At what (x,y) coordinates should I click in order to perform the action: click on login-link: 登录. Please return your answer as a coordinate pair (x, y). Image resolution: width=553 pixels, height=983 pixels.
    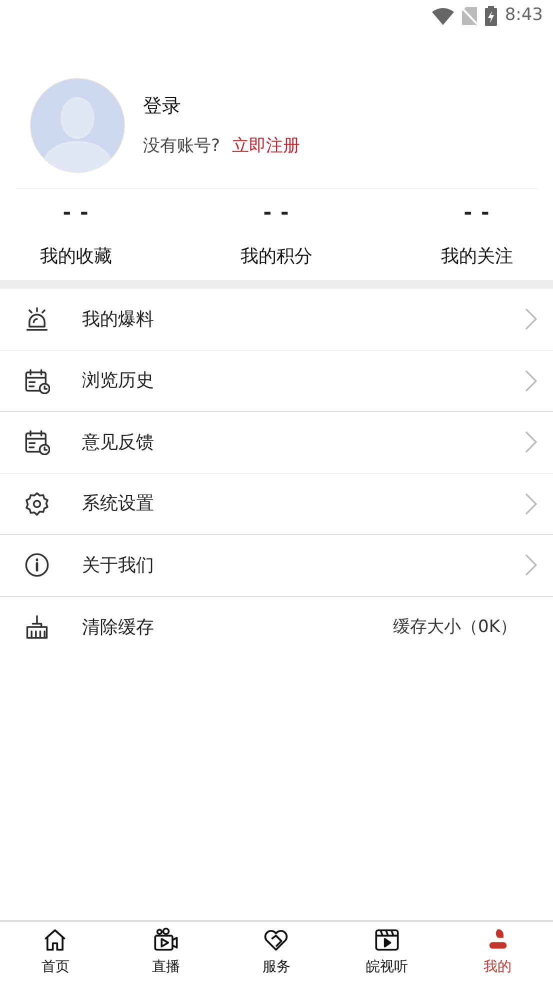
    Looking at the image, I should click on (221, 106).